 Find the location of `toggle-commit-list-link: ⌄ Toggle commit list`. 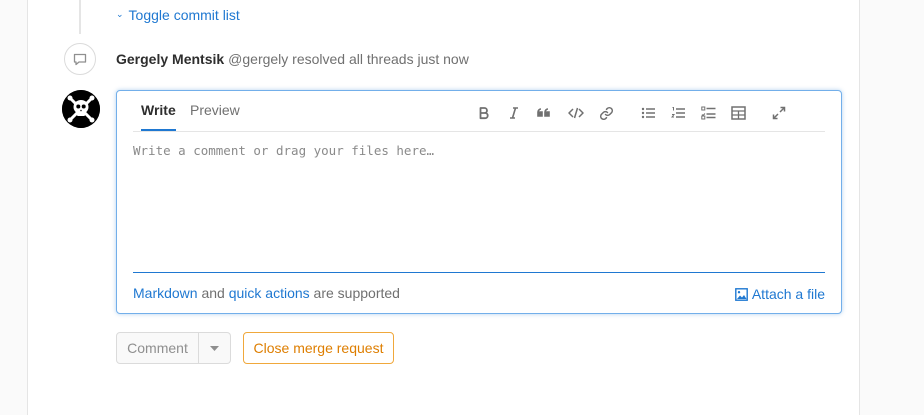

toggle-commit-list-link: ⌄ Toggle commit list is located at coordinates (178, 15).